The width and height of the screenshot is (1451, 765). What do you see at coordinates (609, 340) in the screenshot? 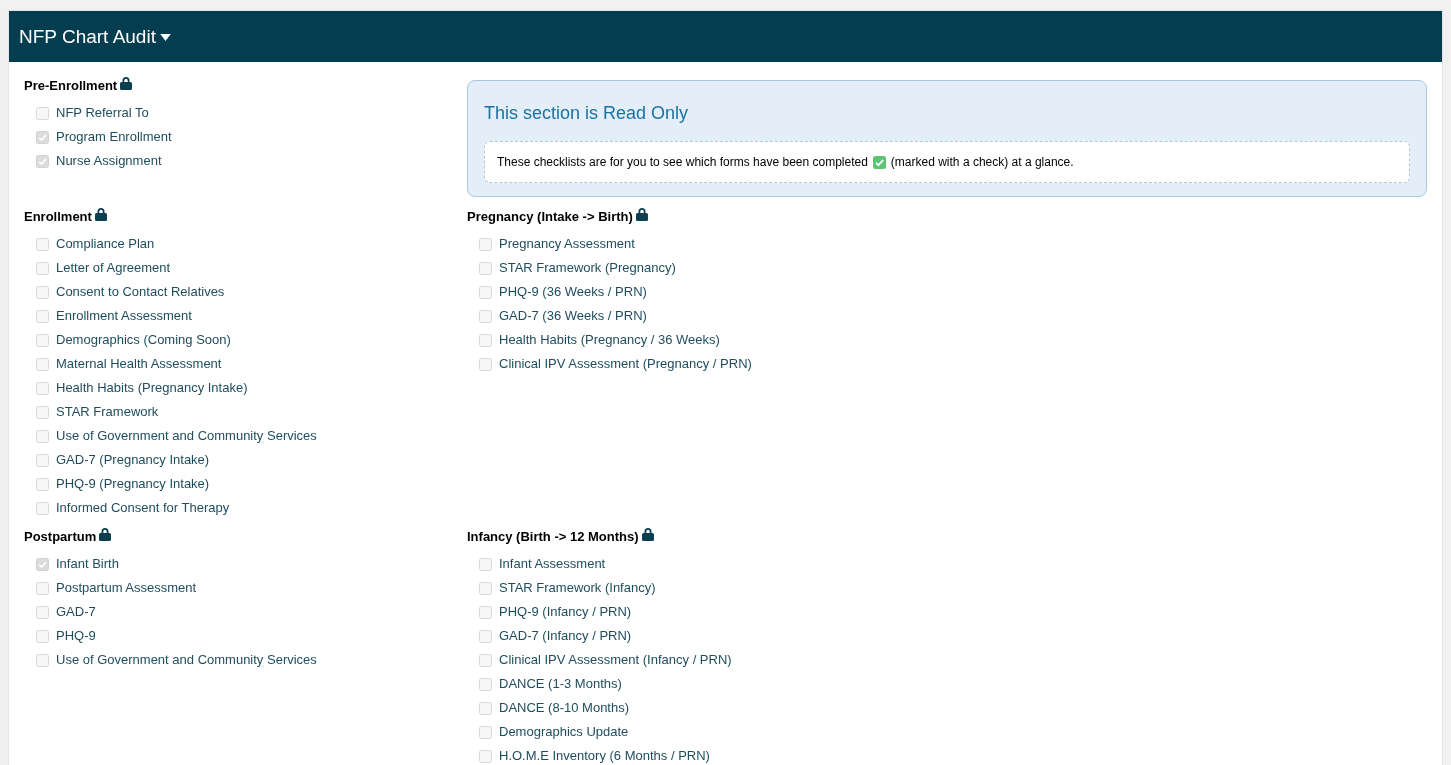
I see `checklist-label: Health Habits (Pregnancy / 36 Weeks)` at bounding box center [609, 340].